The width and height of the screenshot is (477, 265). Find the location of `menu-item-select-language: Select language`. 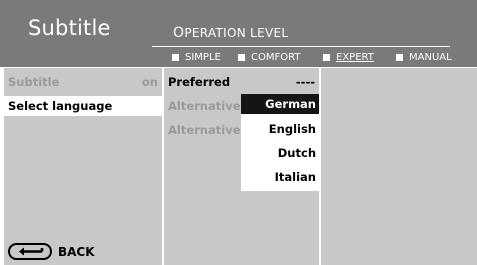

menu-item-select-language: Select language is located at coordinates (83, 106).